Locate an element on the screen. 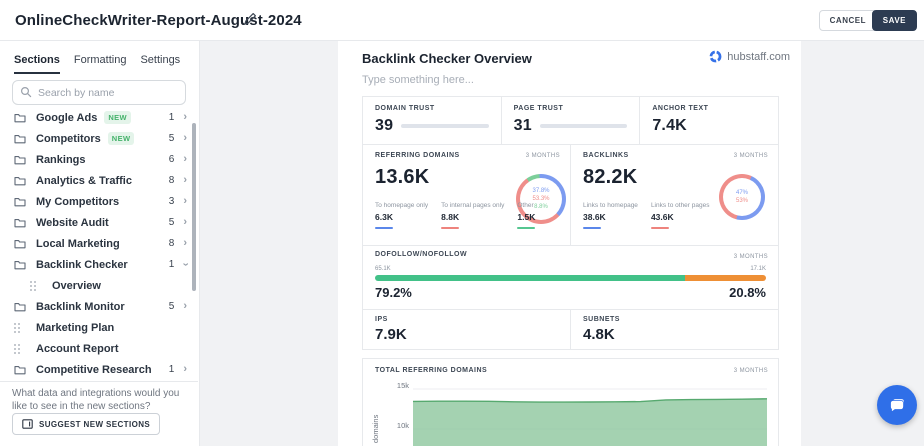 Image resolution: width=924 pixels, height=446 pixels. nofollow-count: 17.1K is located at coordinates (758, 269).